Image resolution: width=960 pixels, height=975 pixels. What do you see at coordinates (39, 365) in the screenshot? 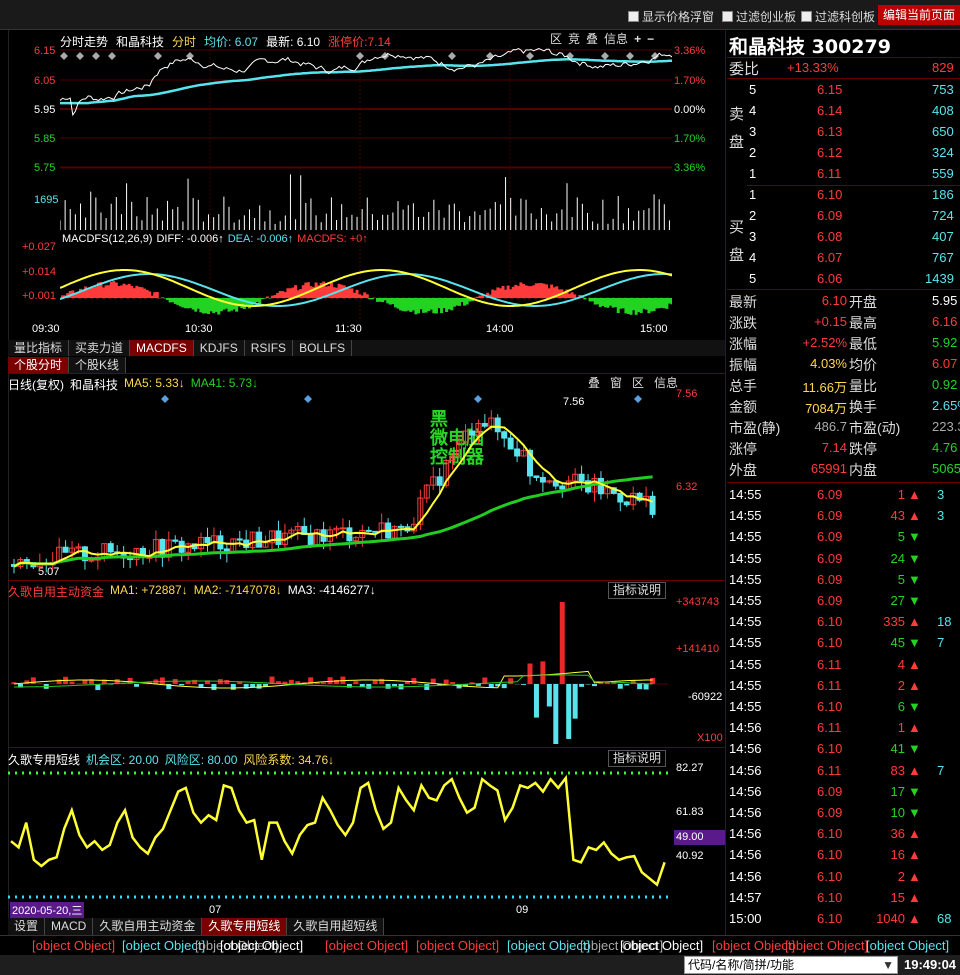
I see `sub-tab: 个股分时` at bounding box center [39, 365].